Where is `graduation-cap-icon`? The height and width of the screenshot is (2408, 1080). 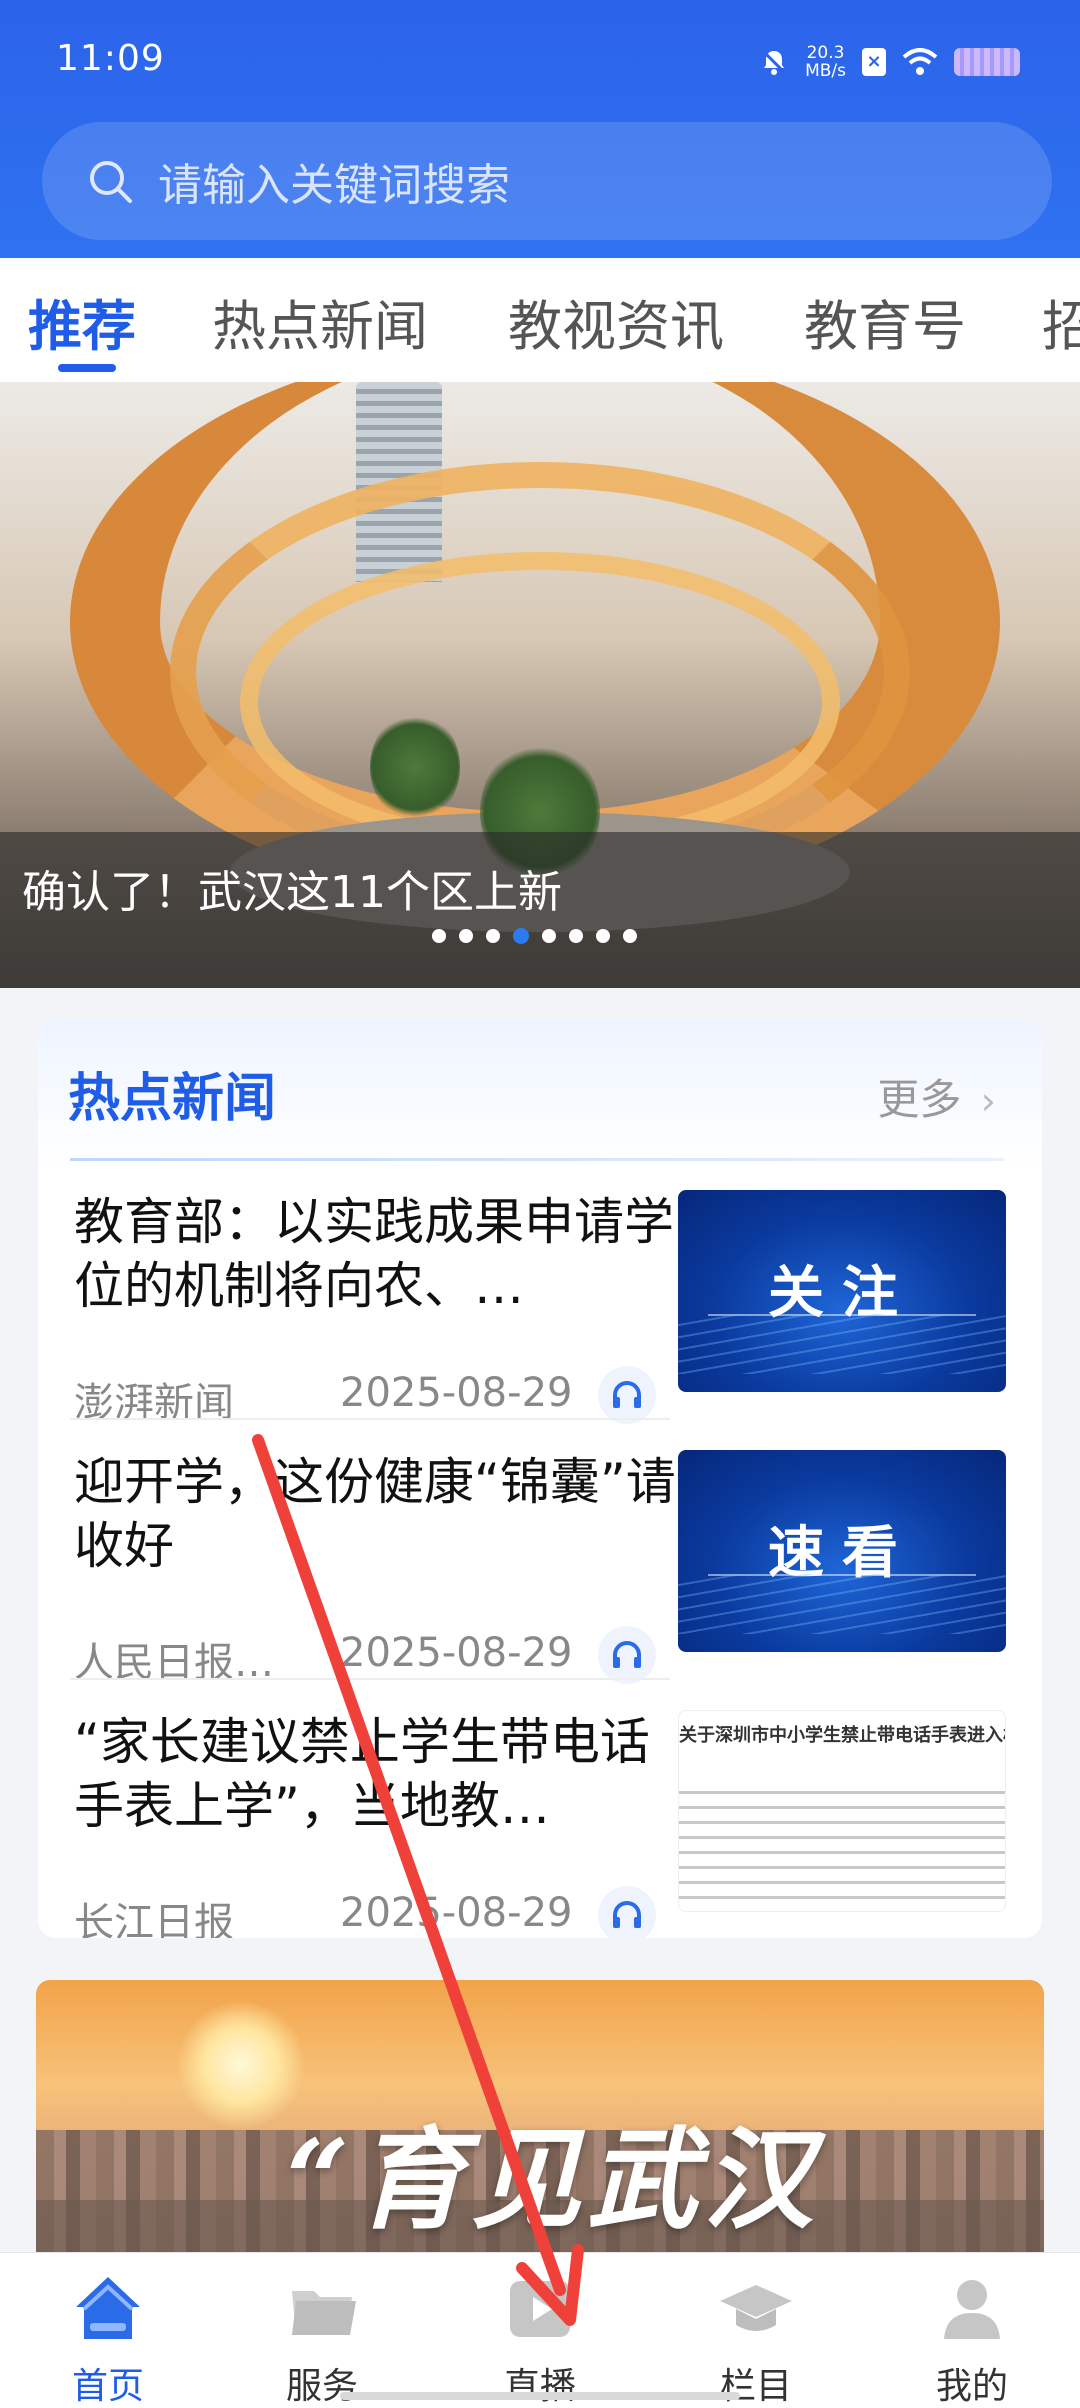 graduation-cap-icon is located at coordinates (756, 2308).